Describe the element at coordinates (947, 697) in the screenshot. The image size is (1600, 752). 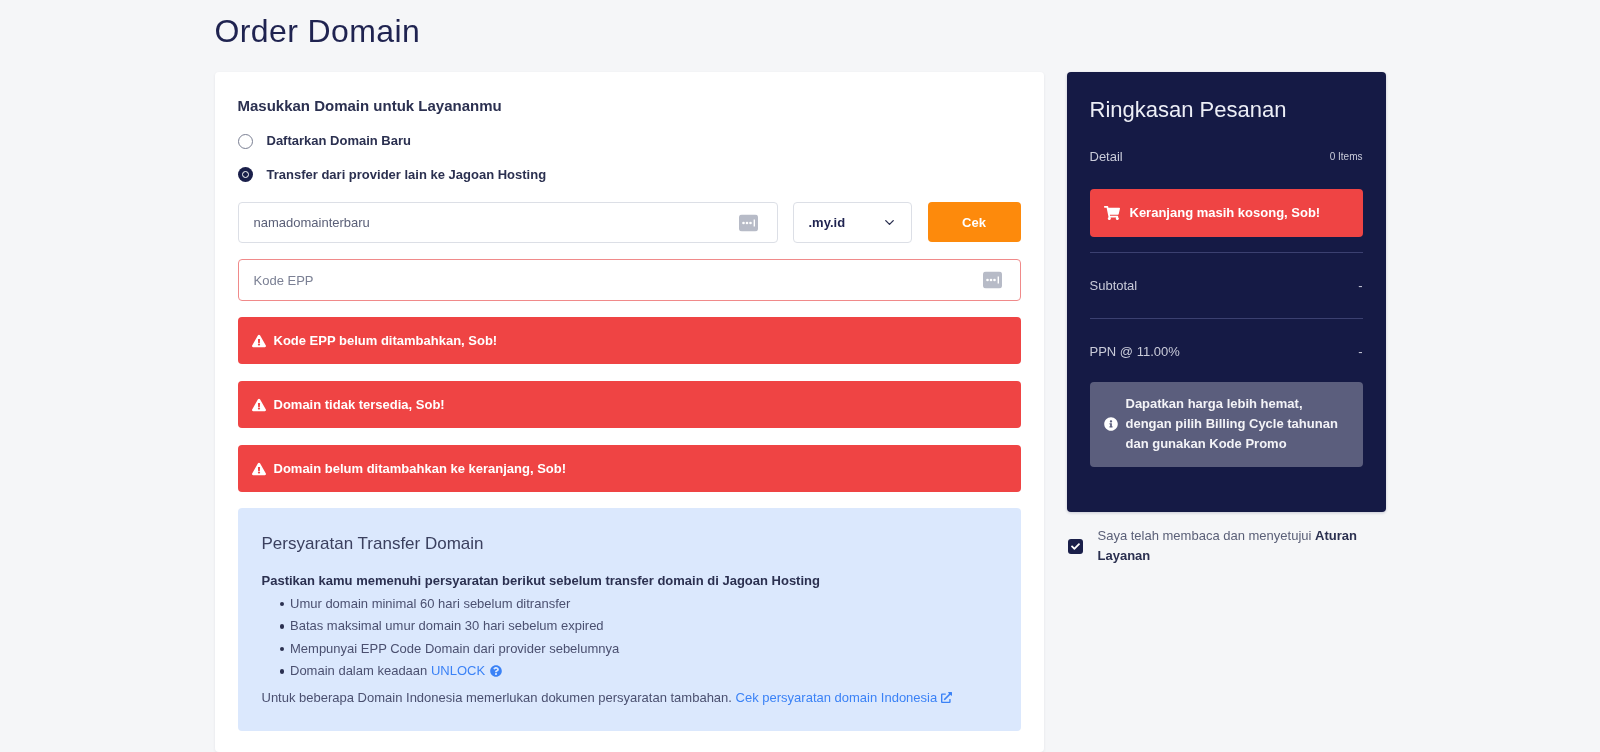
I see `external-link-icon` at that location.